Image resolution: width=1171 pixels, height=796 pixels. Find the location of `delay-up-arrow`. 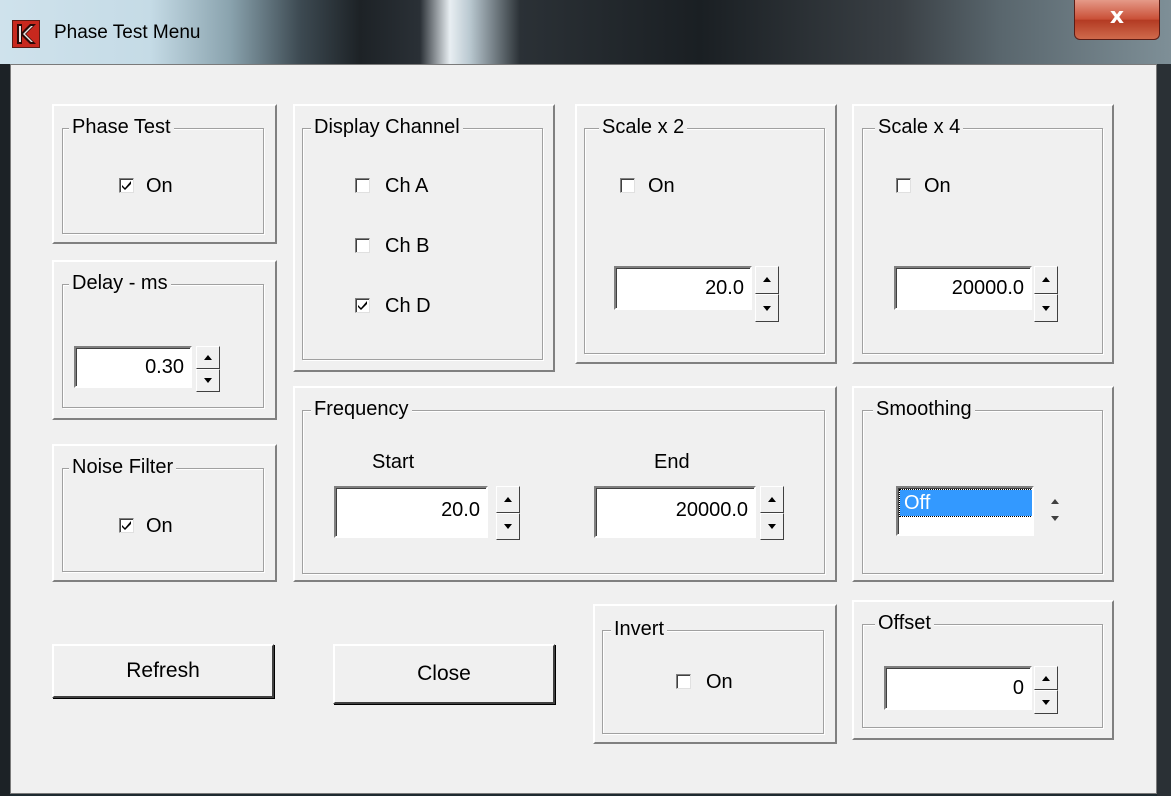

delay-up-arrow is located at coordinates (208, 357).